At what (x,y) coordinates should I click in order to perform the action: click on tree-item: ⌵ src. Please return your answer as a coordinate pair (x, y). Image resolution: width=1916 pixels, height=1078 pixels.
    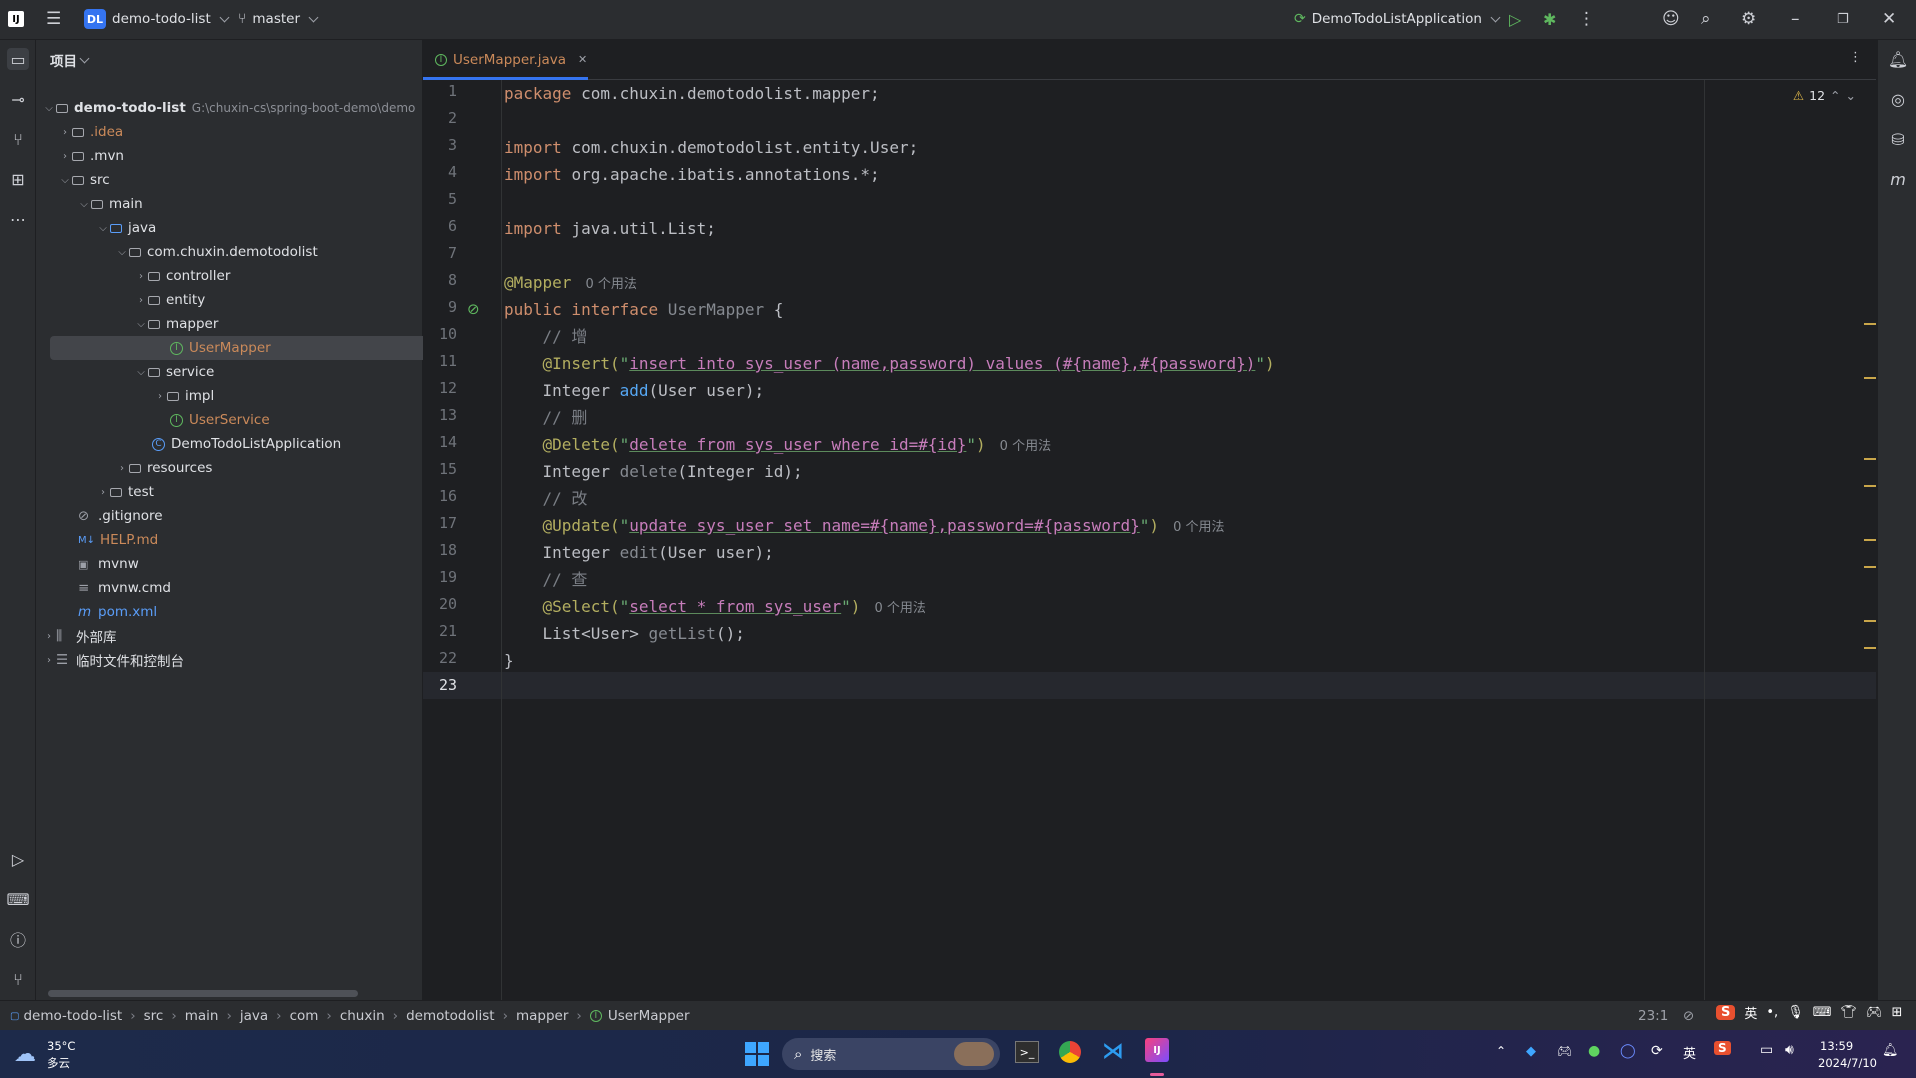
    Looking at the image, I should click on (240, 180).